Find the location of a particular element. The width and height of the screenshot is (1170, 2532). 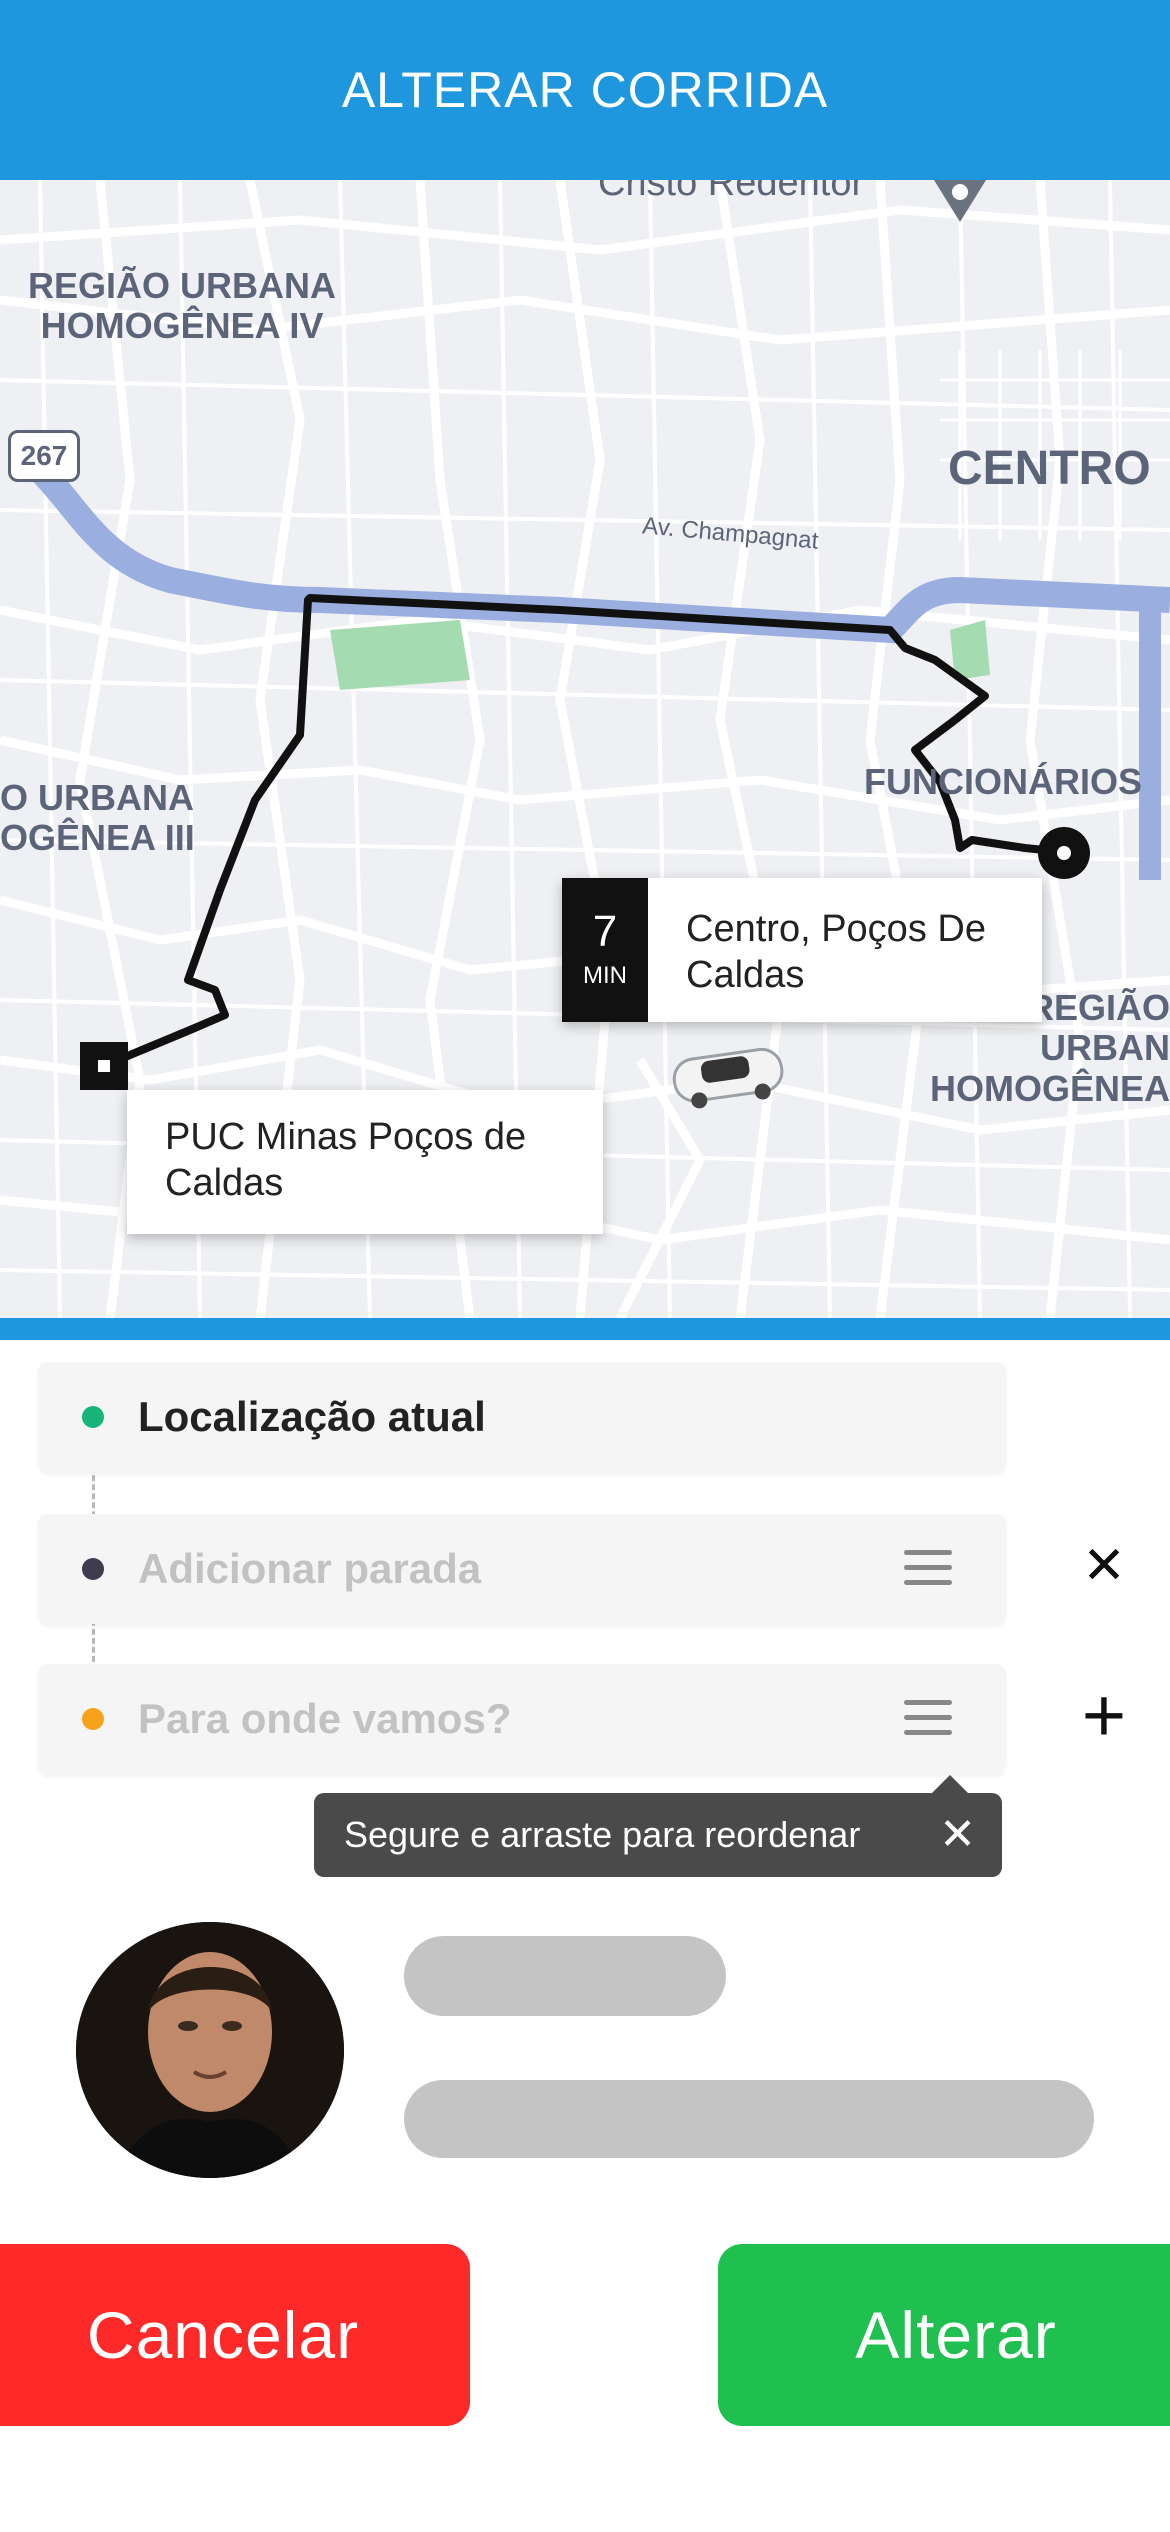

map-label-centro: CENTRO is located at coordinates (1049, 468).